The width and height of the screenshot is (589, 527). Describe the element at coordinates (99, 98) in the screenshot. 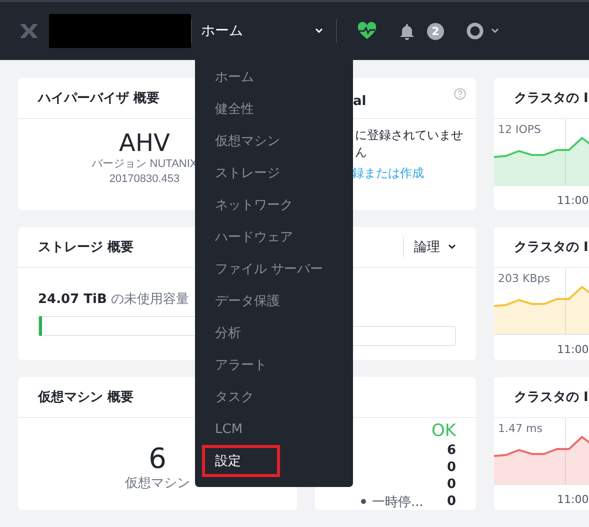

I see `card-title: ハイパーバイザ 概要` at that location.